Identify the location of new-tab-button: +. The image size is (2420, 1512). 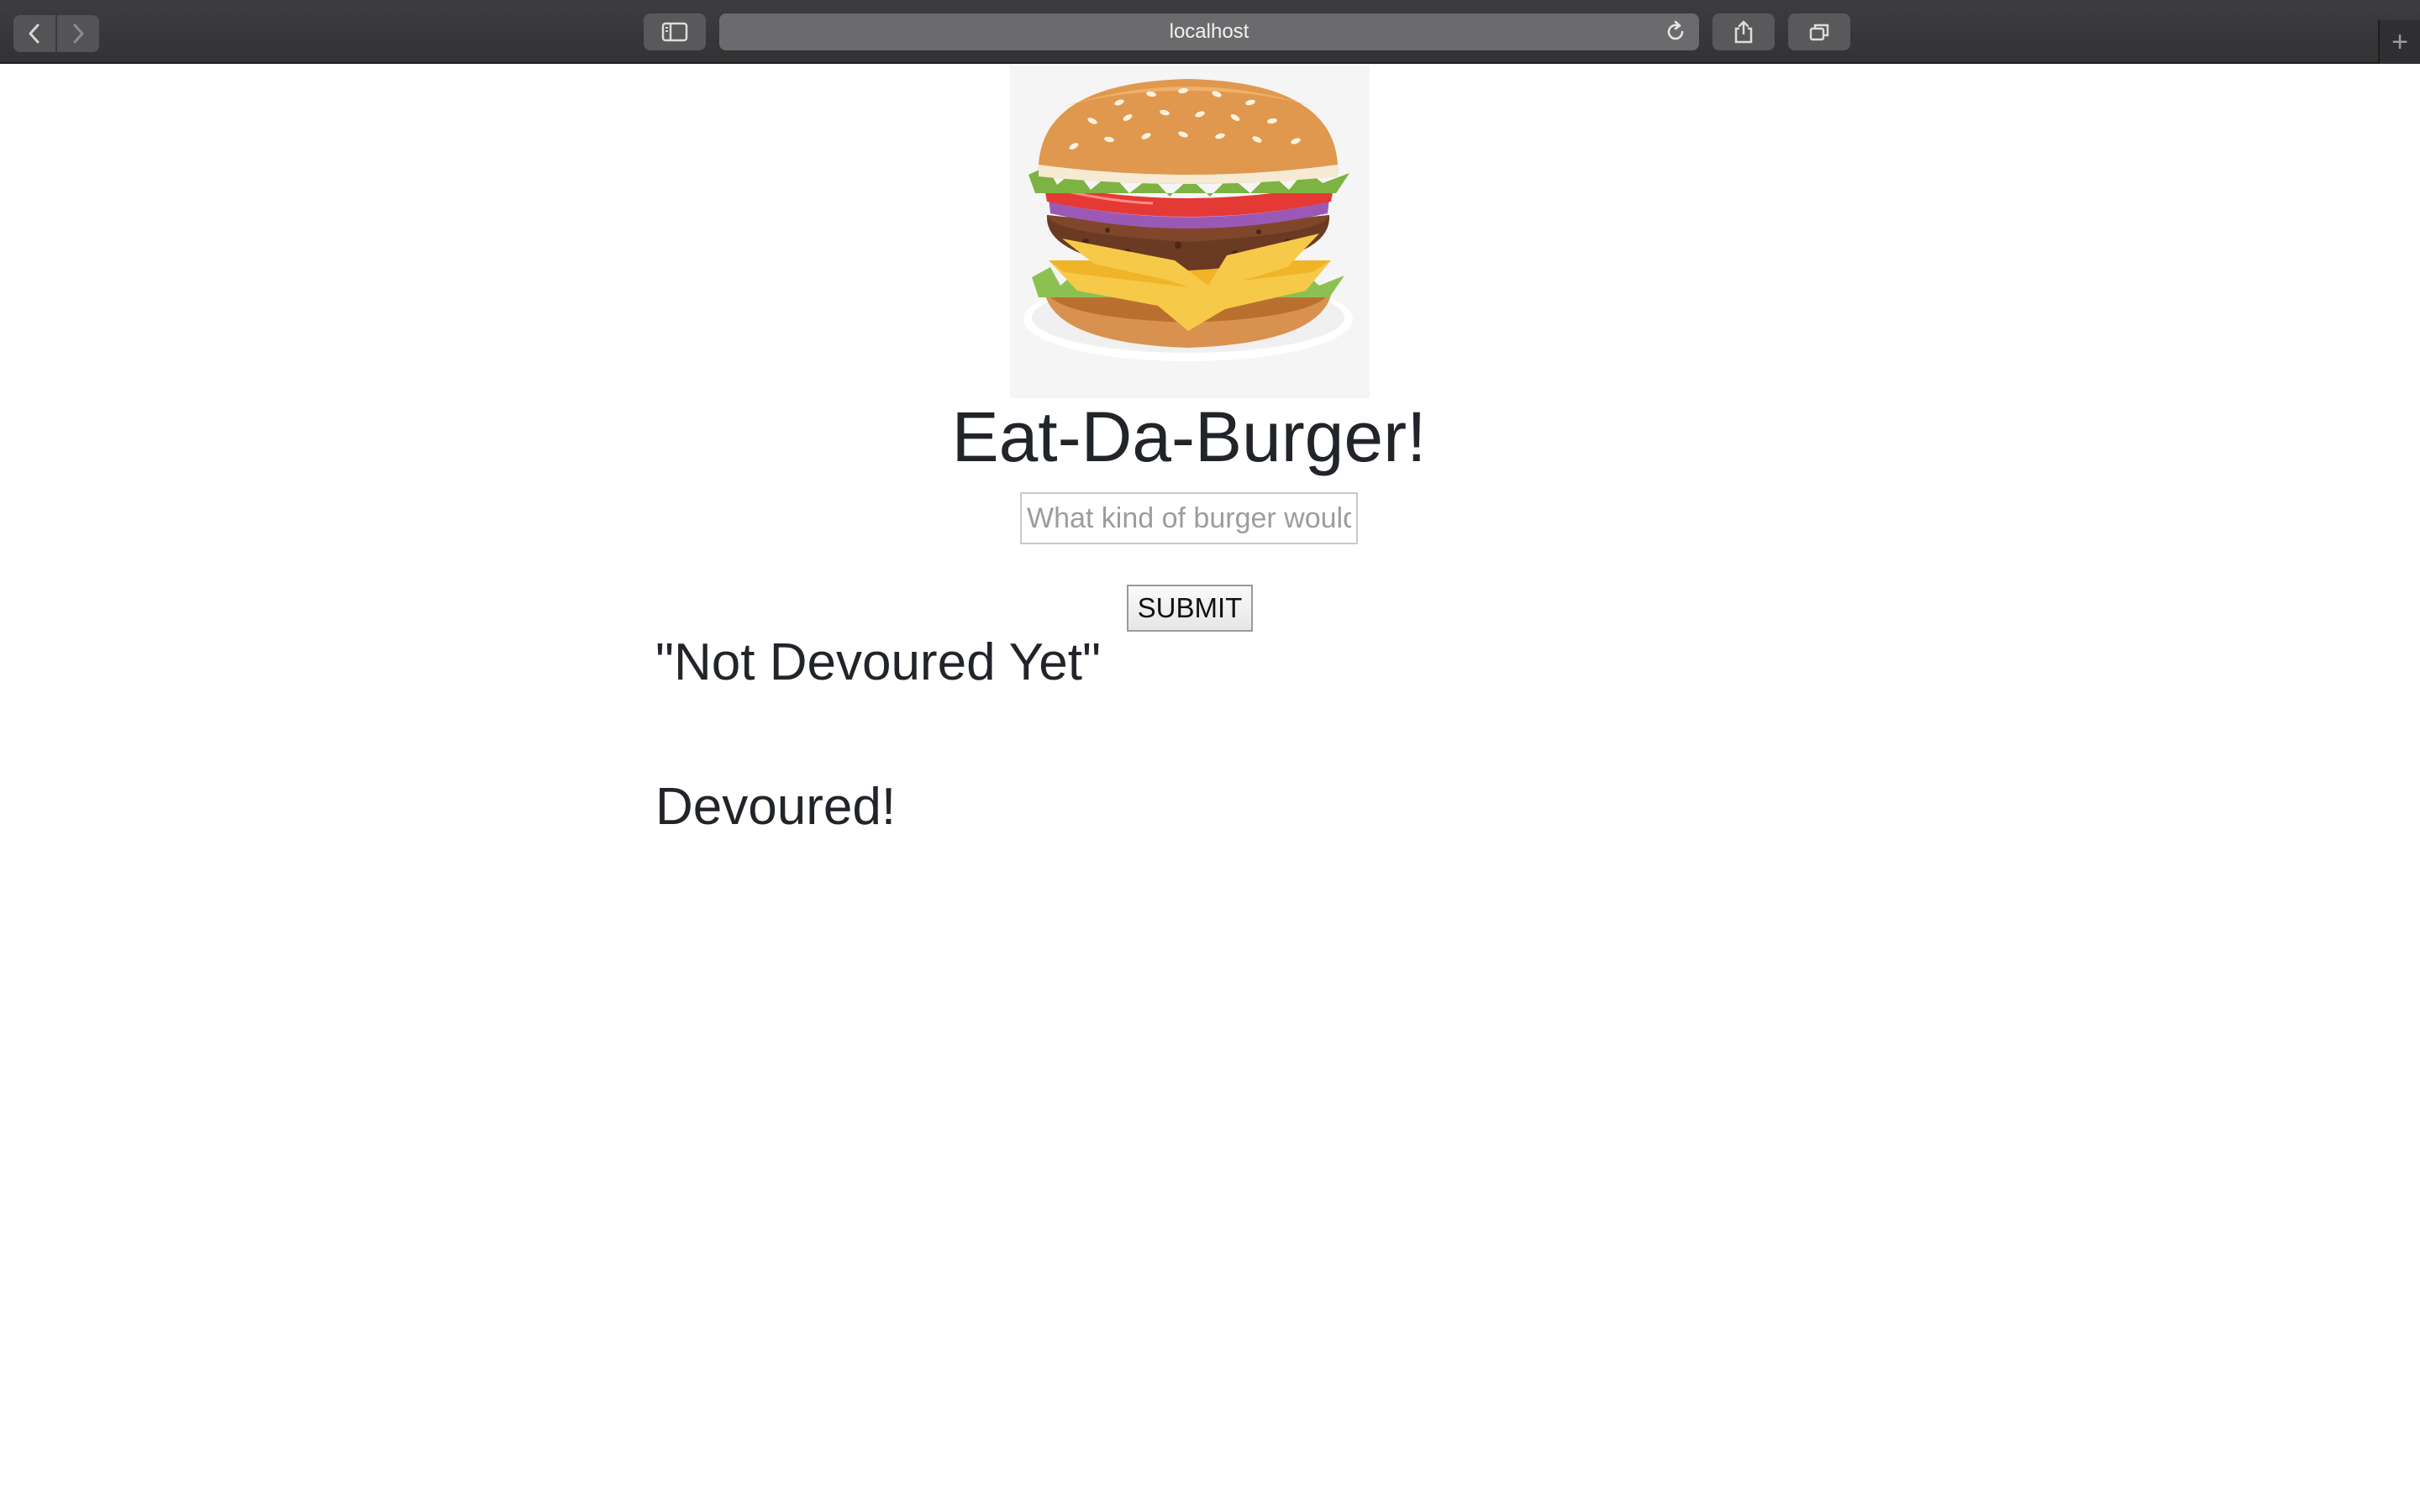
(2399, 42).